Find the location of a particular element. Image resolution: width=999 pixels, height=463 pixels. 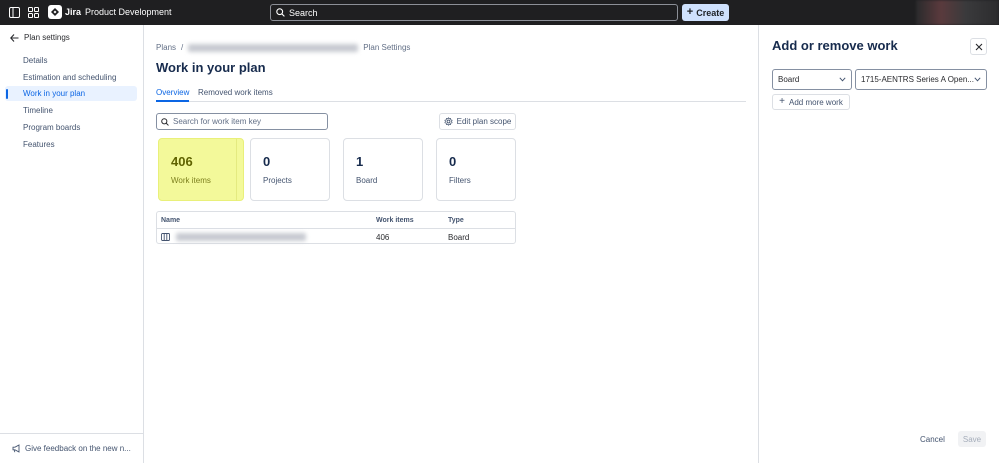

board-icon is located at coordinates (165, 237).